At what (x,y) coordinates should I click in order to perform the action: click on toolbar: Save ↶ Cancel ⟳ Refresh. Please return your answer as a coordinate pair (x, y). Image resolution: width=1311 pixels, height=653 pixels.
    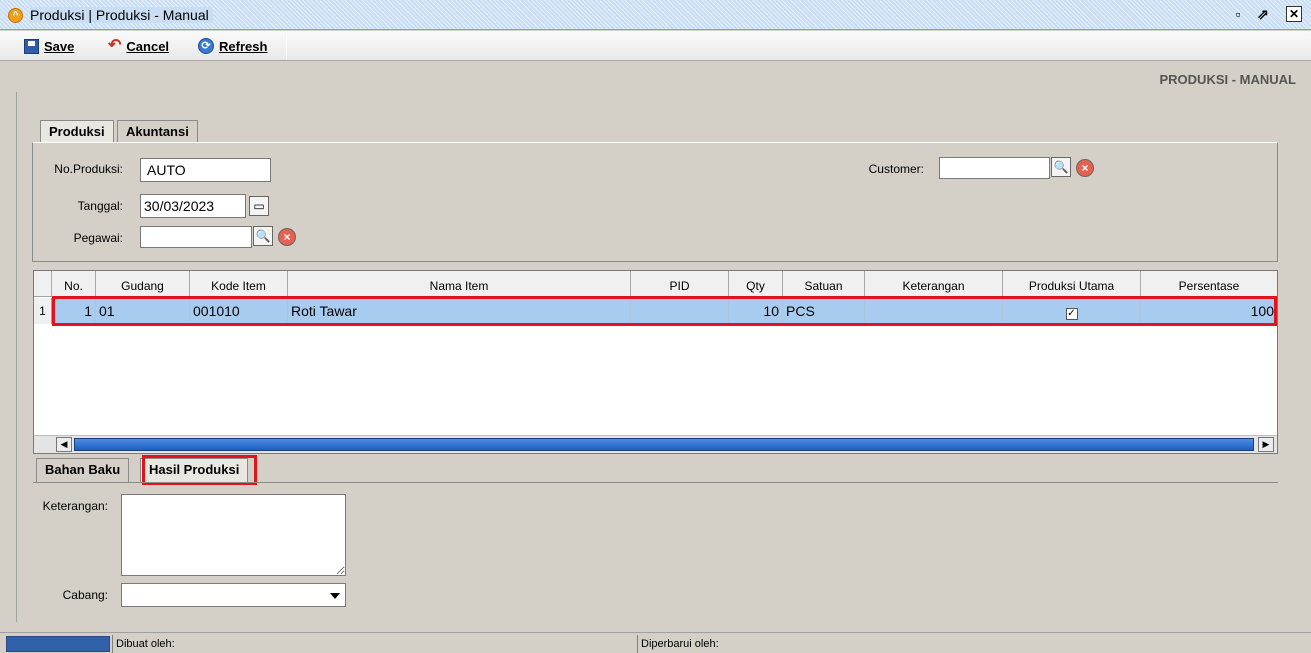
    Looking at the image, I should click on (655, 46).